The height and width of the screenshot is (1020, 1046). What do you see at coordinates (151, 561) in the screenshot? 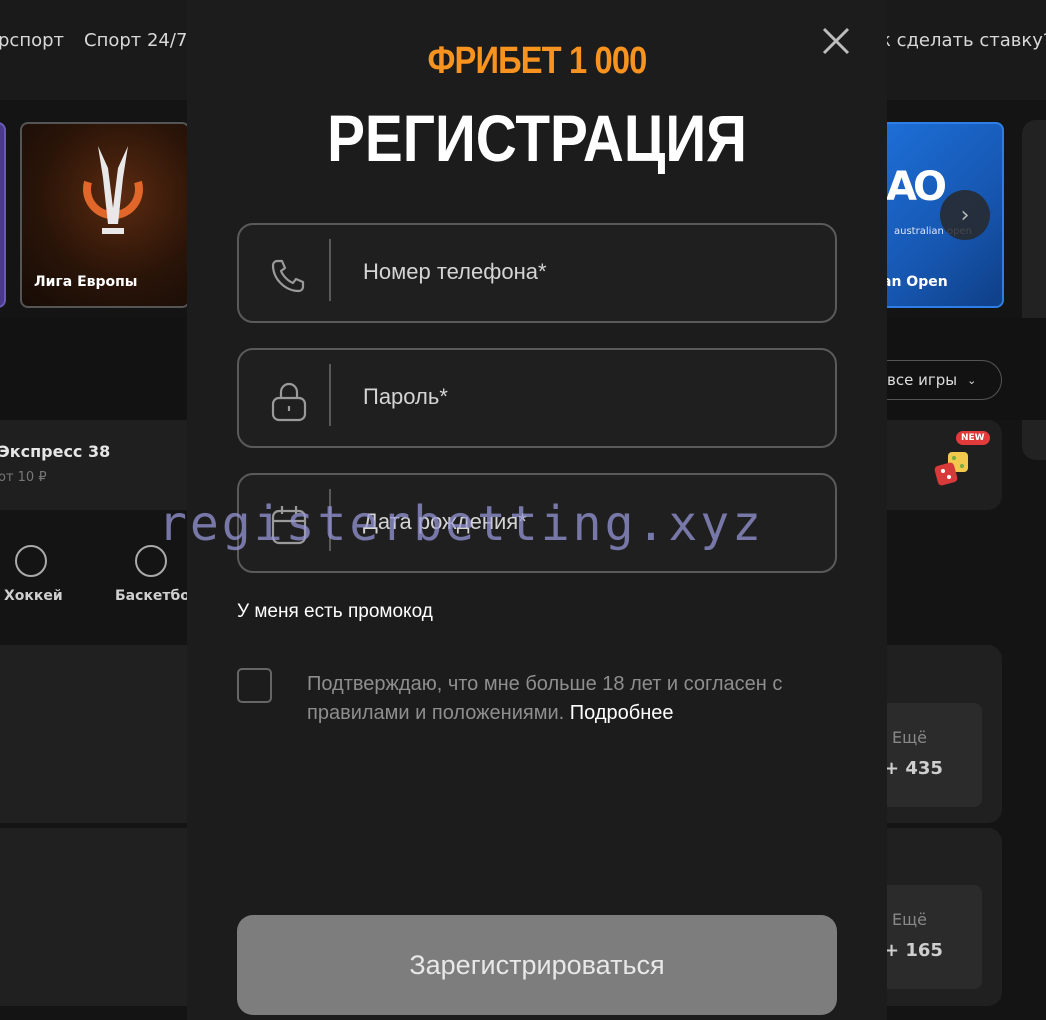
I see `basketball-icon` at bounding box center [151, 561].